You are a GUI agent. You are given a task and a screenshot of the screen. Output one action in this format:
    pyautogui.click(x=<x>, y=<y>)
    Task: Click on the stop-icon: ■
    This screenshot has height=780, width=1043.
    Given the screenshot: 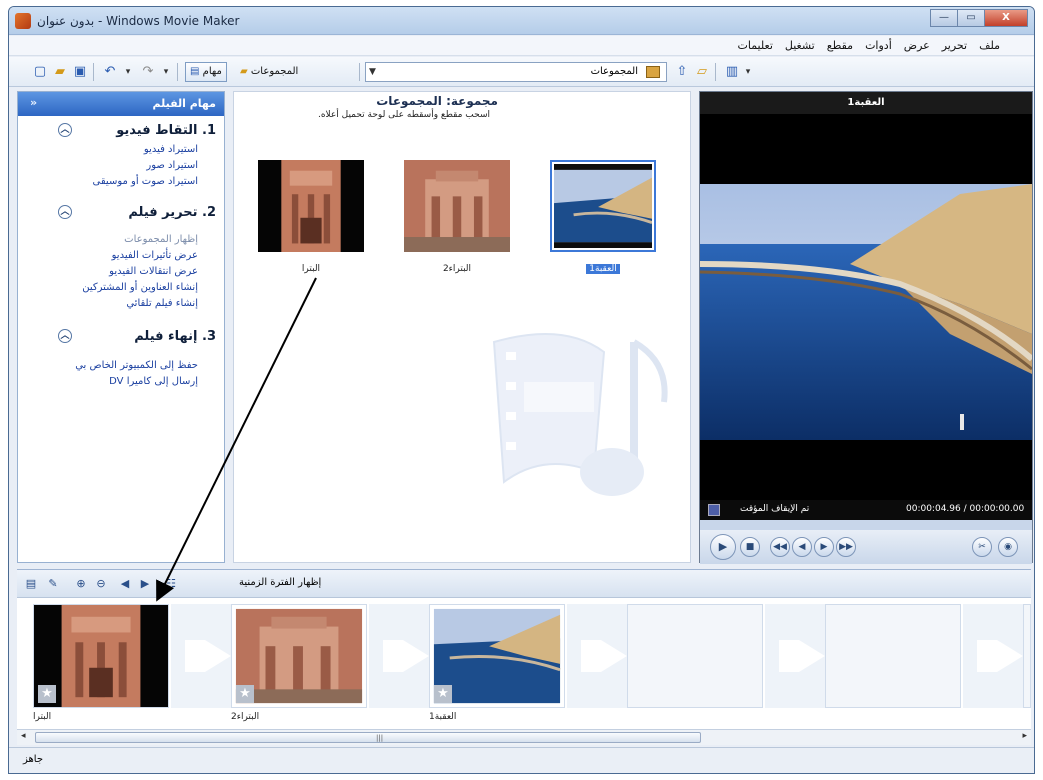 What is the action you would take?
    pyautogui.click(x=750, y=547)
    